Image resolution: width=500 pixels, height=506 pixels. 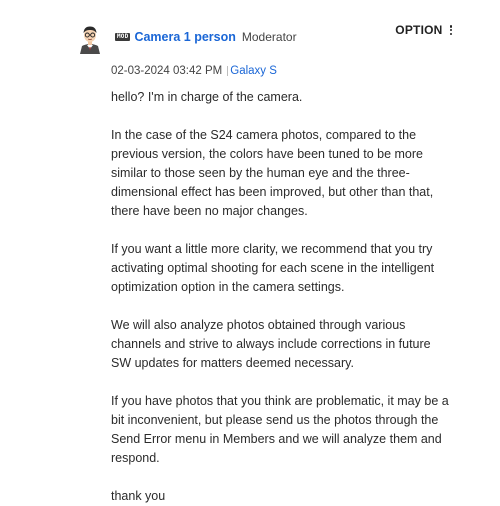 What do you see at coordinates (184, 37) in the screenshot?
I see `author-name-link: Camera 1 person` at bounding box center [184, 37].